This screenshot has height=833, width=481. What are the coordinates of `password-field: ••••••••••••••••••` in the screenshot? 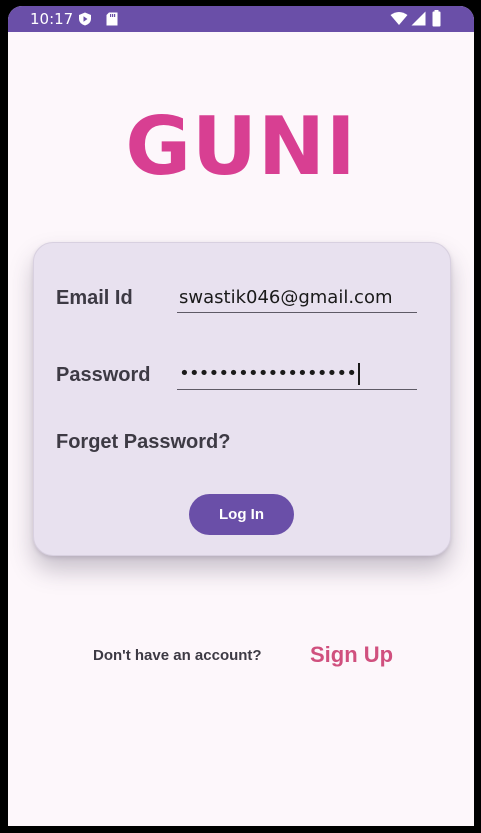 It's located at (297, 375).